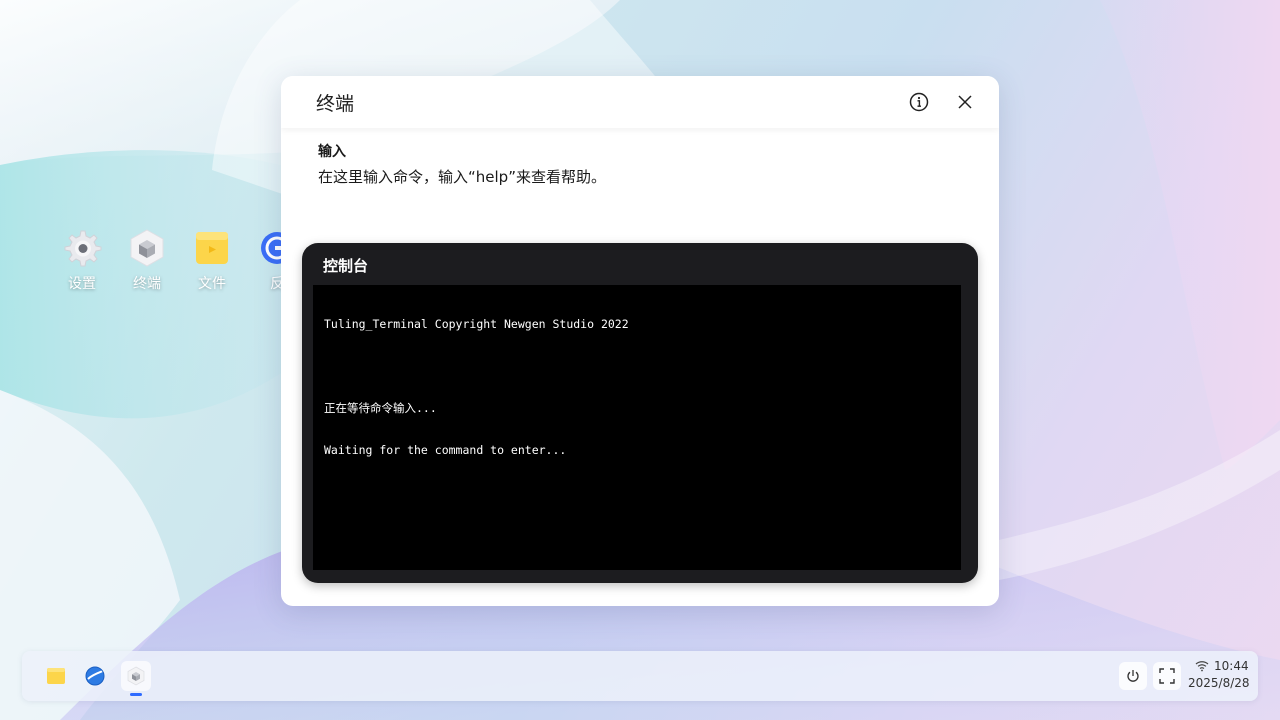 This screenshot has width=1280, height=720. What do you see at coordinates (346, 266) in the screenshot?
I see `console-title: 控制台` at bounding box center [346, 266].